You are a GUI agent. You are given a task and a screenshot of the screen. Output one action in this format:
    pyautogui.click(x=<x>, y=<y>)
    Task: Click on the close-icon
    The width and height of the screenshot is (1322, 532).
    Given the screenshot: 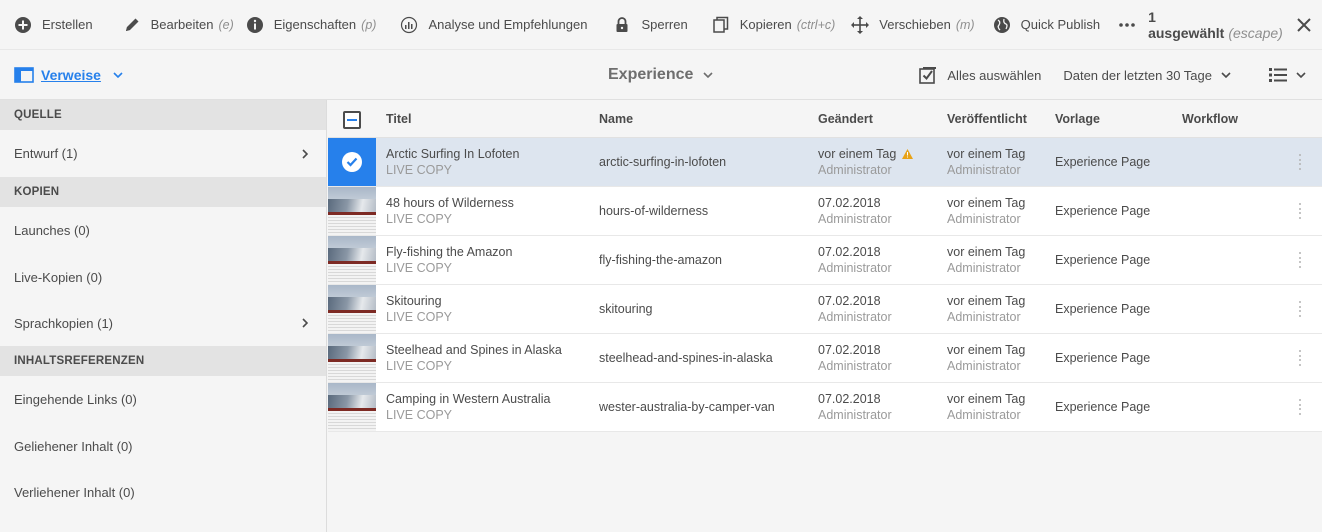 What is the action you would take?
    pyautogui.click(x=1304, y=24)
    